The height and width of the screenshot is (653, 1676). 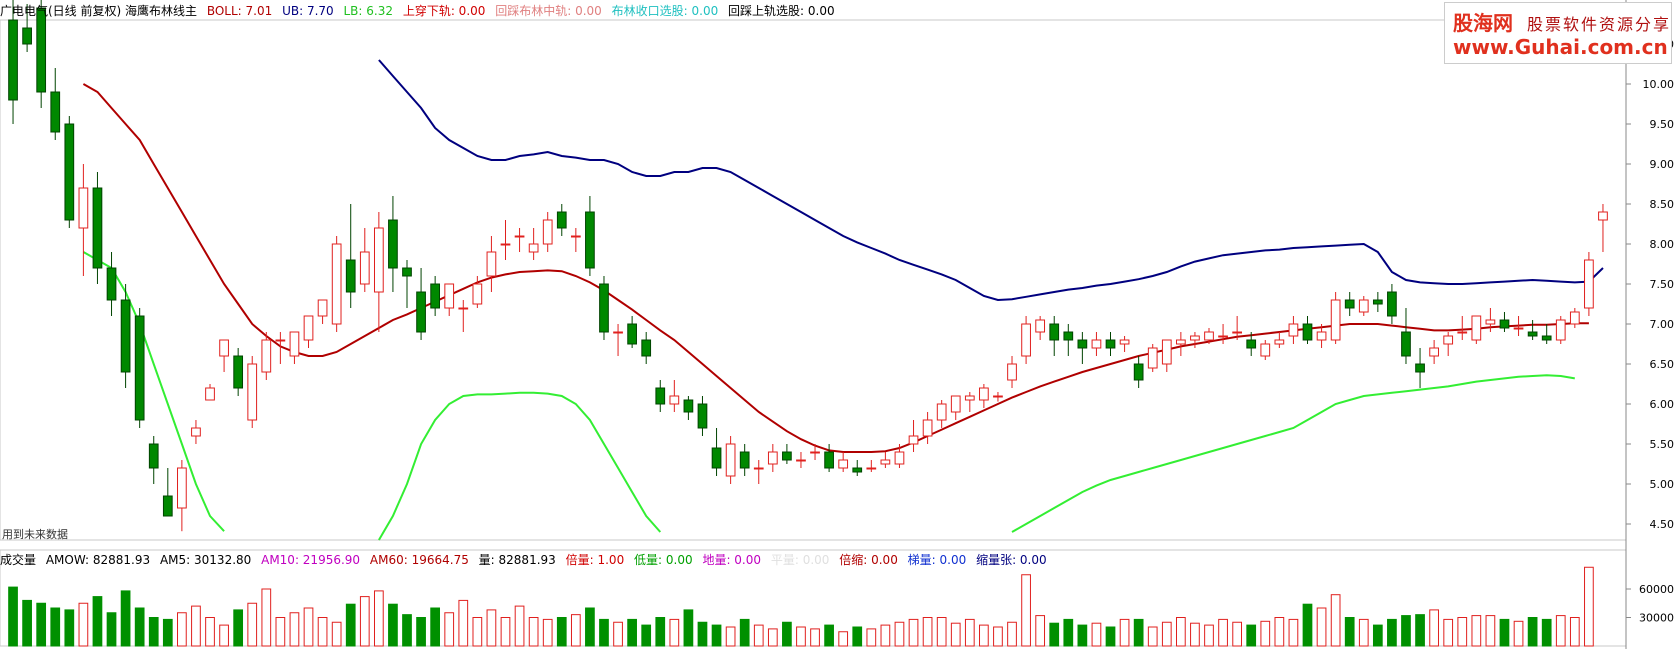 What do you see at coordinates (1662, 364) in the screenshot?
I see `price-tick-label: 6.50` at bounding box center [1662, 364].